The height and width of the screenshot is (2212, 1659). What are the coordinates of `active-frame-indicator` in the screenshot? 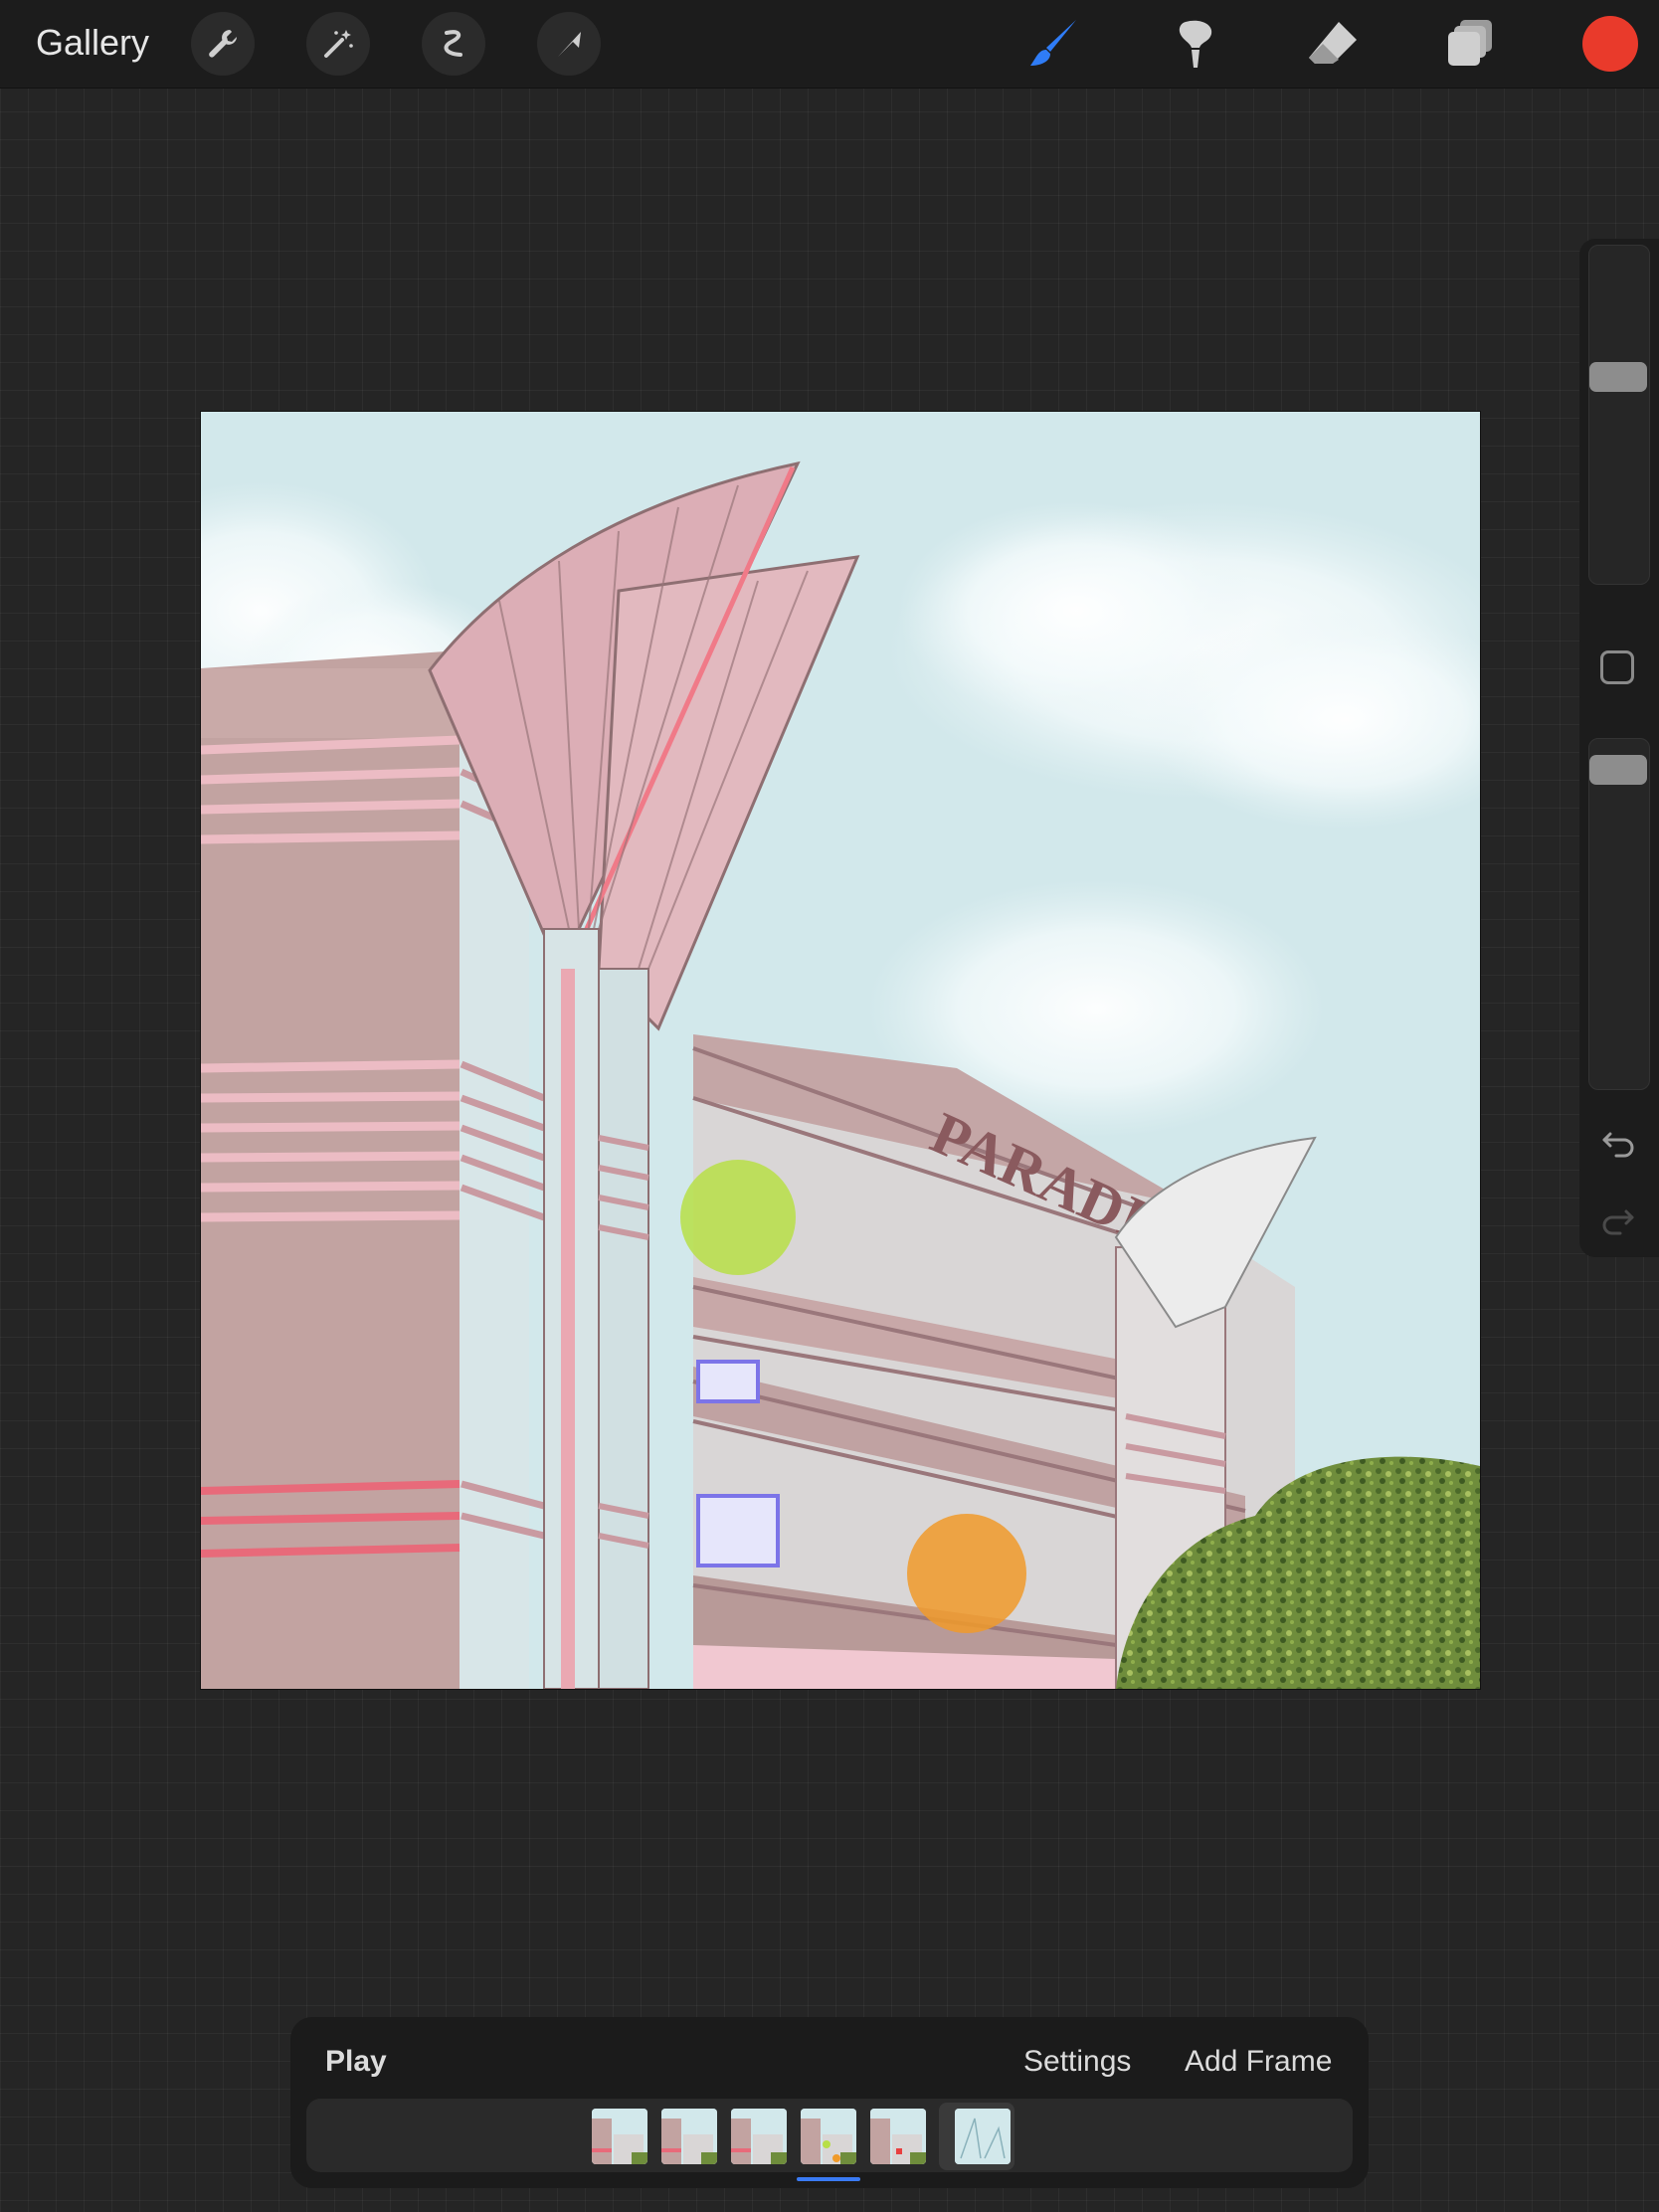 It's located at (828, 2179).